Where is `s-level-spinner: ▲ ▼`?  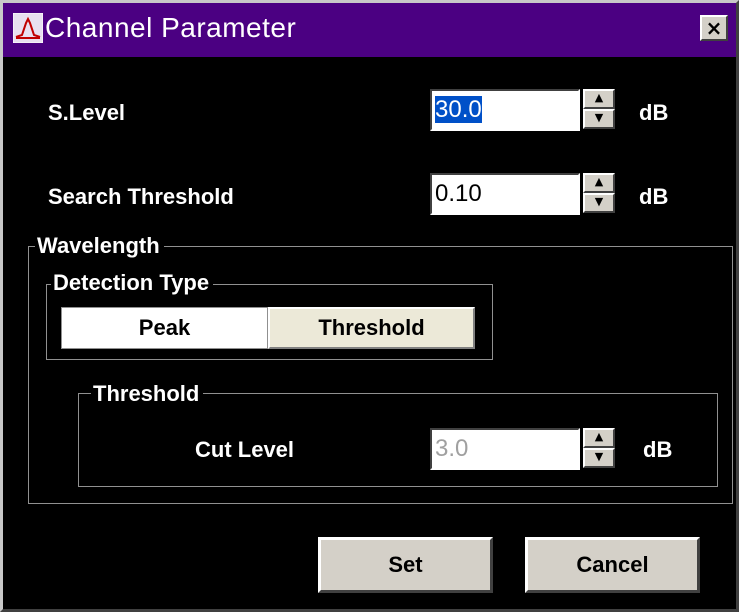
s-level-spinner: ▲ ▼ is located at coordinates (599, 109).